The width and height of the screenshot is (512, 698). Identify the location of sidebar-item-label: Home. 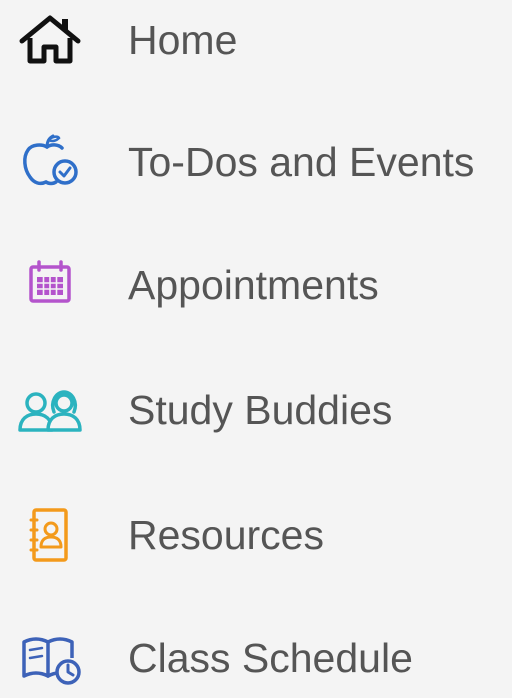
(183, 40).